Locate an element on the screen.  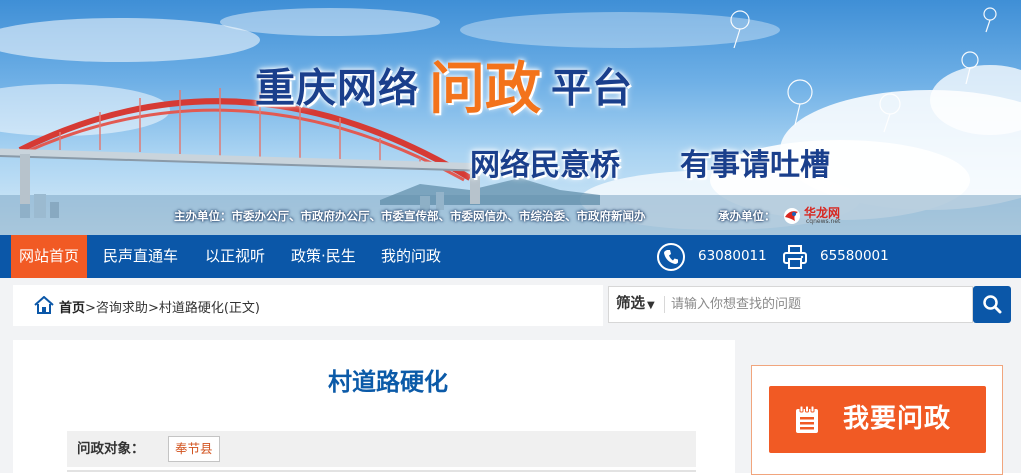
site-title-highlight: 问政 is located at coordinates (485, 89).